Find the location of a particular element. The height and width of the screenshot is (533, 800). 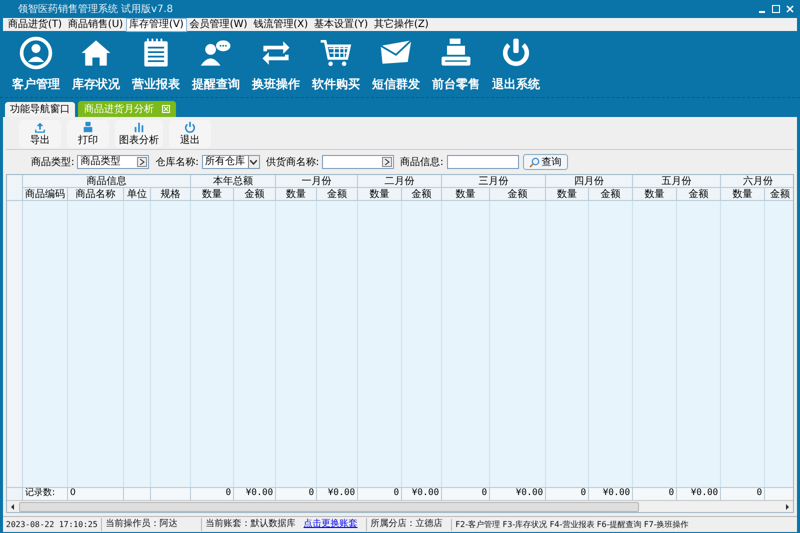

search-icon is located at coordinates (534, 162).